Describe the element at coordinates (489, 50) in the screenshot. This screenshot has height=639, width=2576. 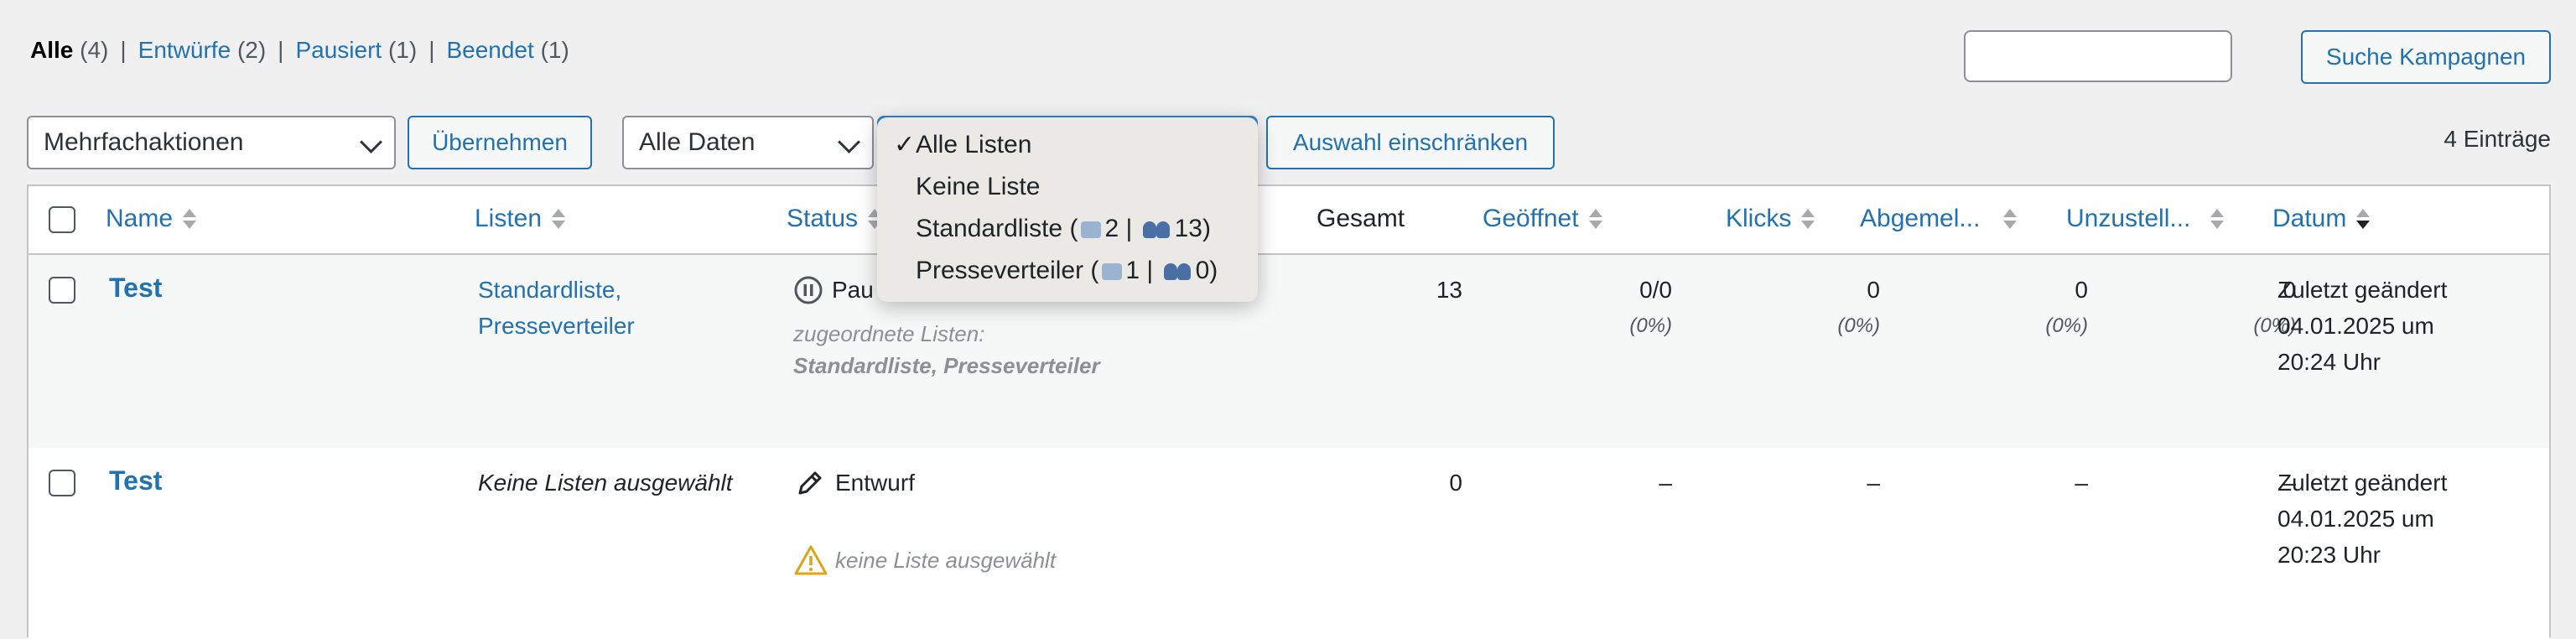
I see `filter-label: Beendet` at that location.